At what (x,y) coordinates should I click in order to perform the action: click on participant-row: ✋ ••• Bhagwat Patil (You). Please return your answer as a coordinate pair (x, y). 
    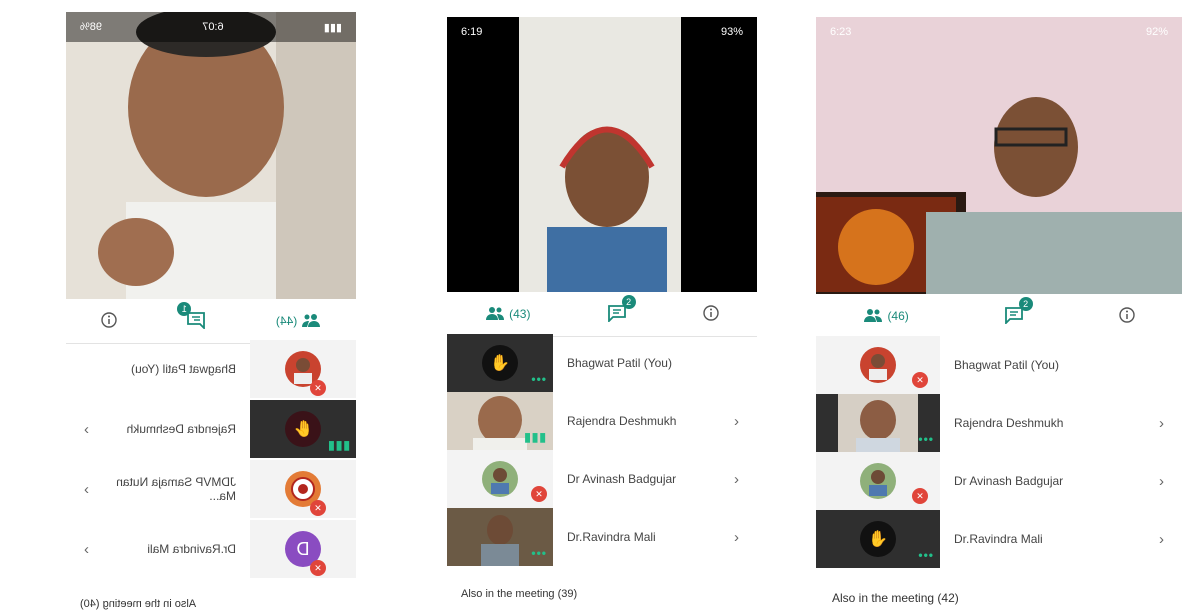
    Looking at the image, I should click on (602, 363).